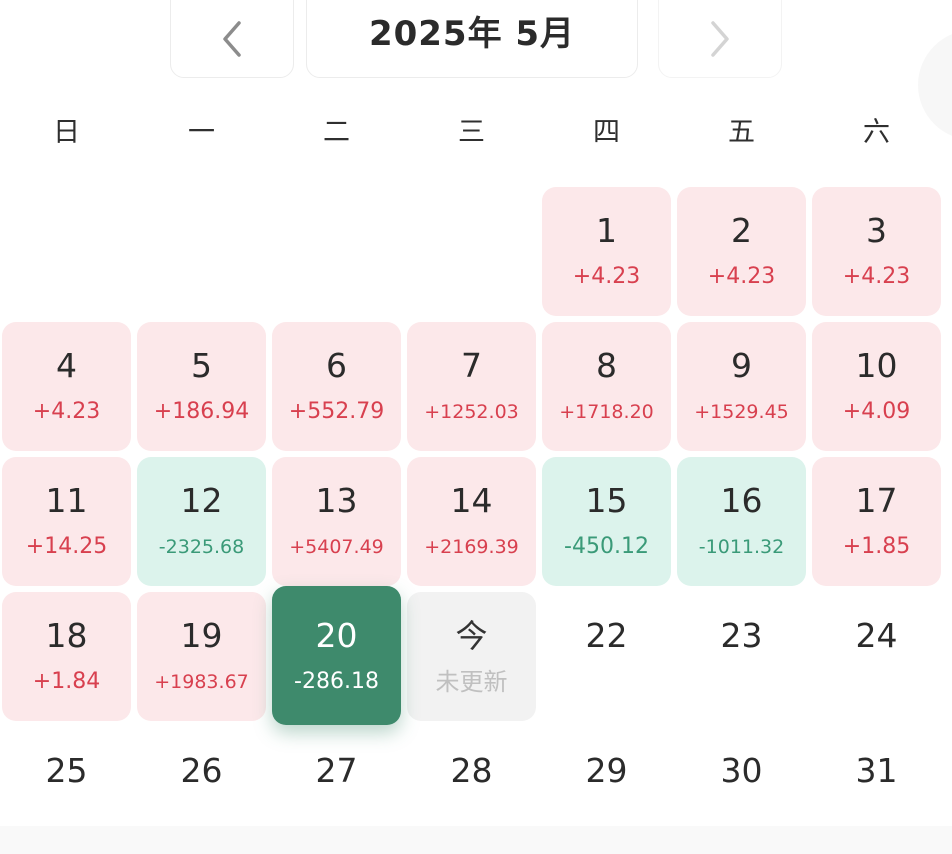  What do you see at coordinates (876, 365) in the screenshot?
I see `day-number: 10` at bounding box center [876, 365].